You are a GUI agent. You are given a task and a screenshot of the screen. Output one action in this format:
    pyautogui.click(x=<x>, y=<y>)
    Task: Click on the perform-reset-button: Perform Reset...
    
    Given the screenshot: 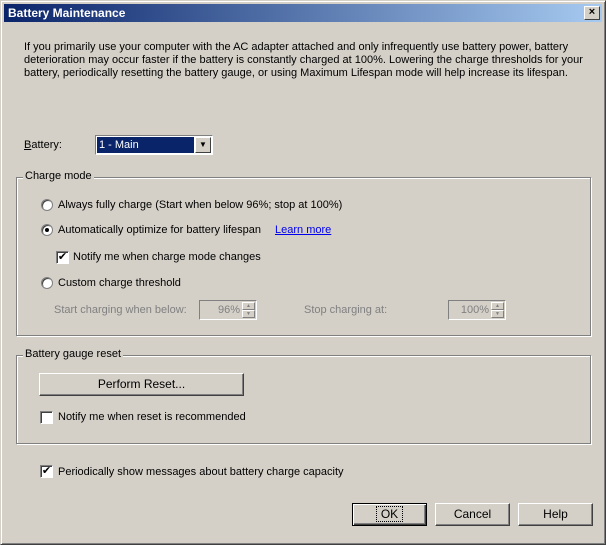 What is the action you would take?
    pyautogui.click(x=141, y=384)
    